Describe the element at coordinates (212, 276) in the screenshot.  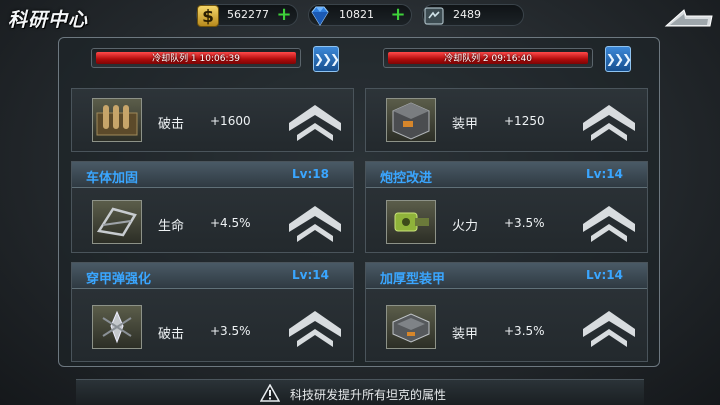
I see `card-header: 穿甲弹强化 Lv:14` at that location.